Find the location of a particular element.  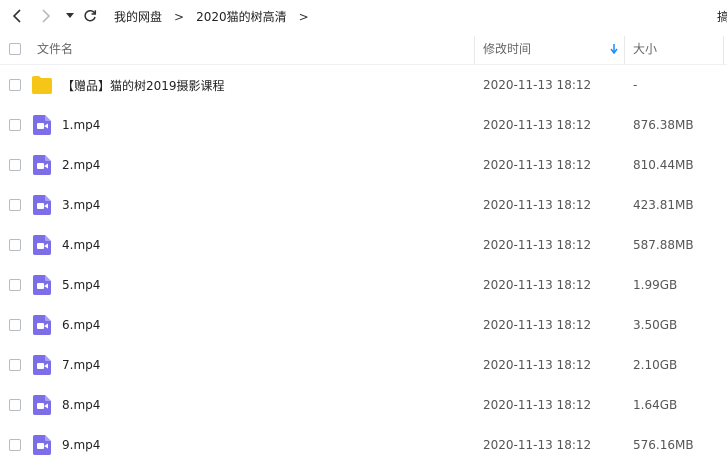

file-name: 5.mp4 is located at coordinates (81, 285).